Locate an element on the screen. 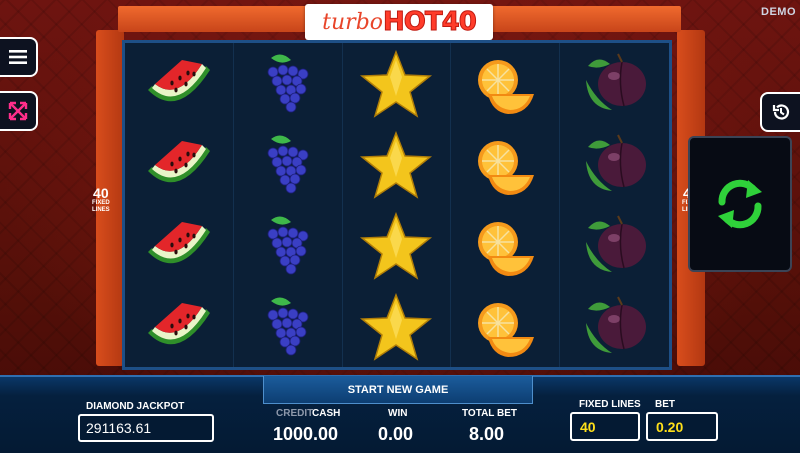 This screenshot has width=800, height=453. logo-turbo-text: turbo is located at coordinates (353, 22).